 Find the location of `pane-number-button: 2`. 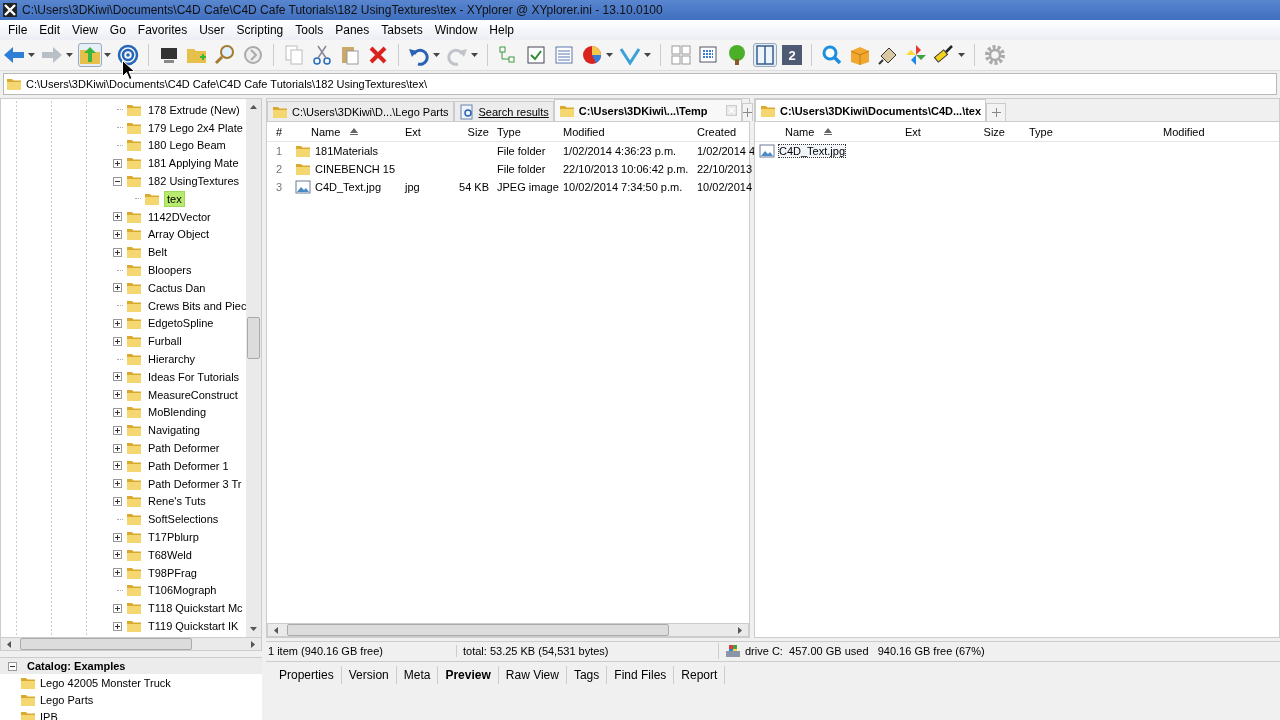

pane-number-button: 2 is located at coordinates (792, 55).